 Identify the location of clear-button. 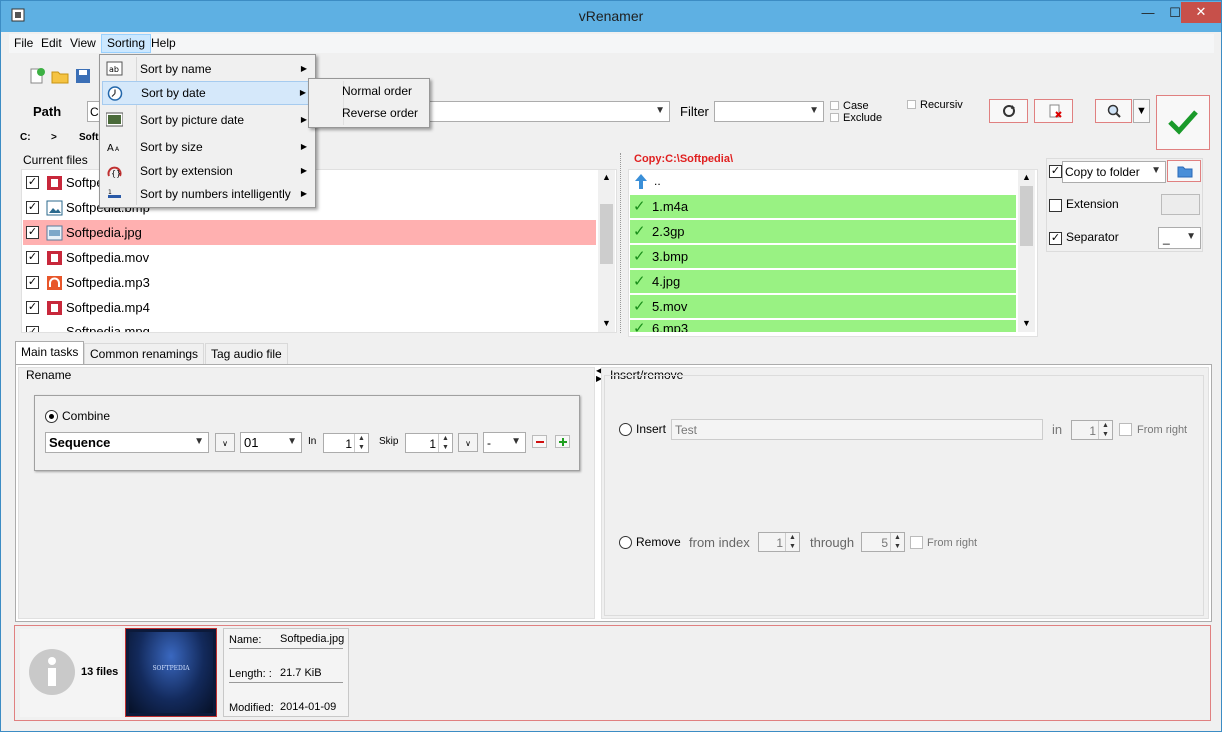
(1053, 111).